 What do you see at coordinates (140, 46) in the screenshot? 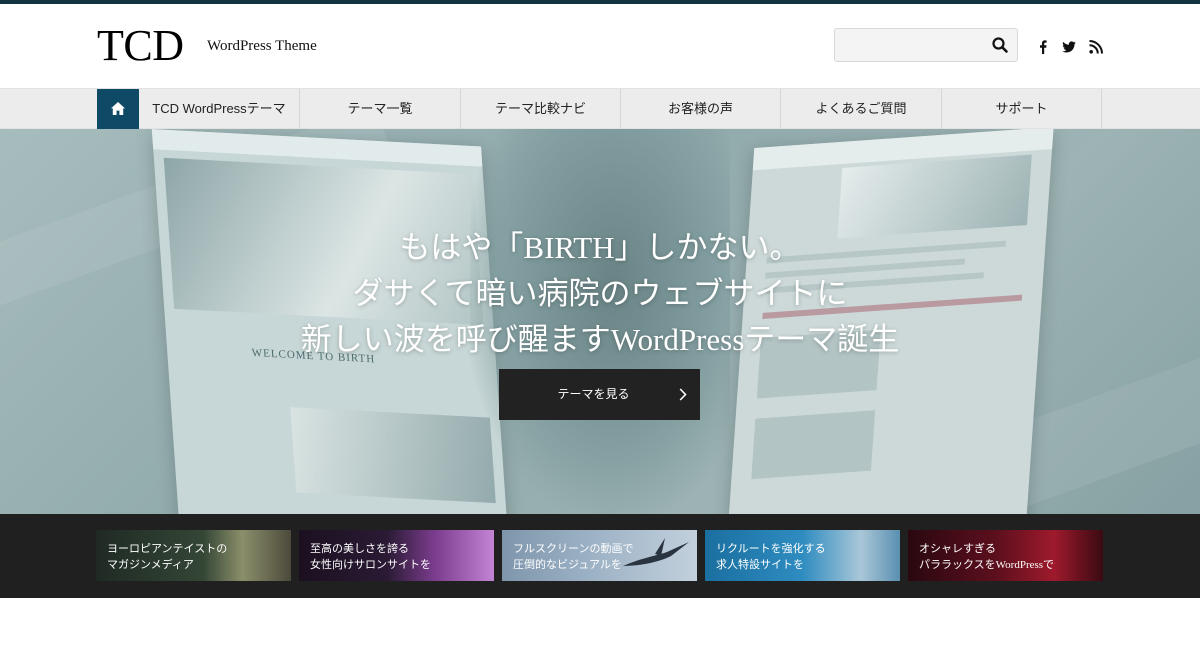
I see `site-logo: TCD` at bounding box center [140, 46].